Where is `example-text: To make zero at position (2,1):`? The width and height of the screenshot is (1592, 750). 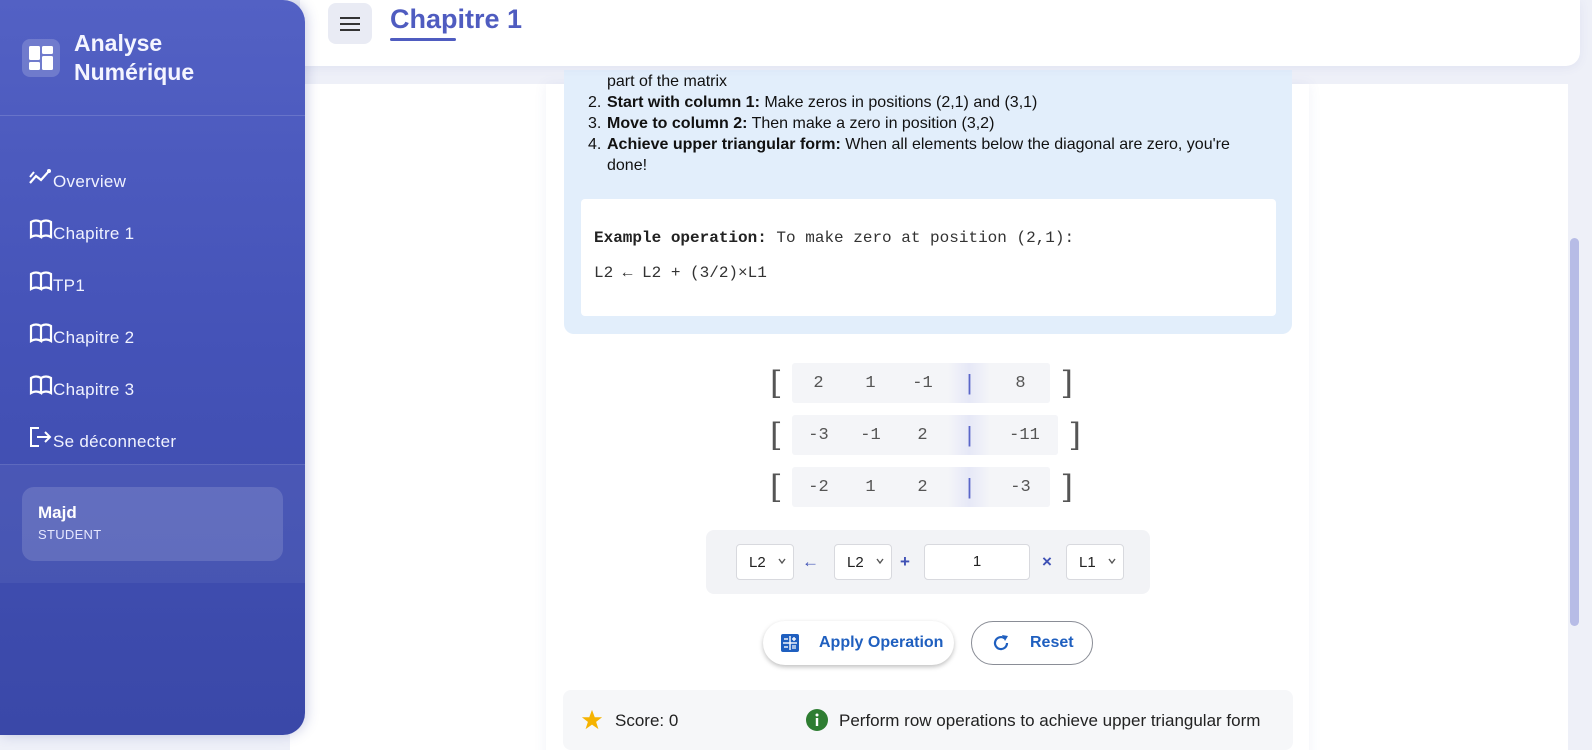
example-text: To make zero at position (2,1): is located at coordinates (920, 238).